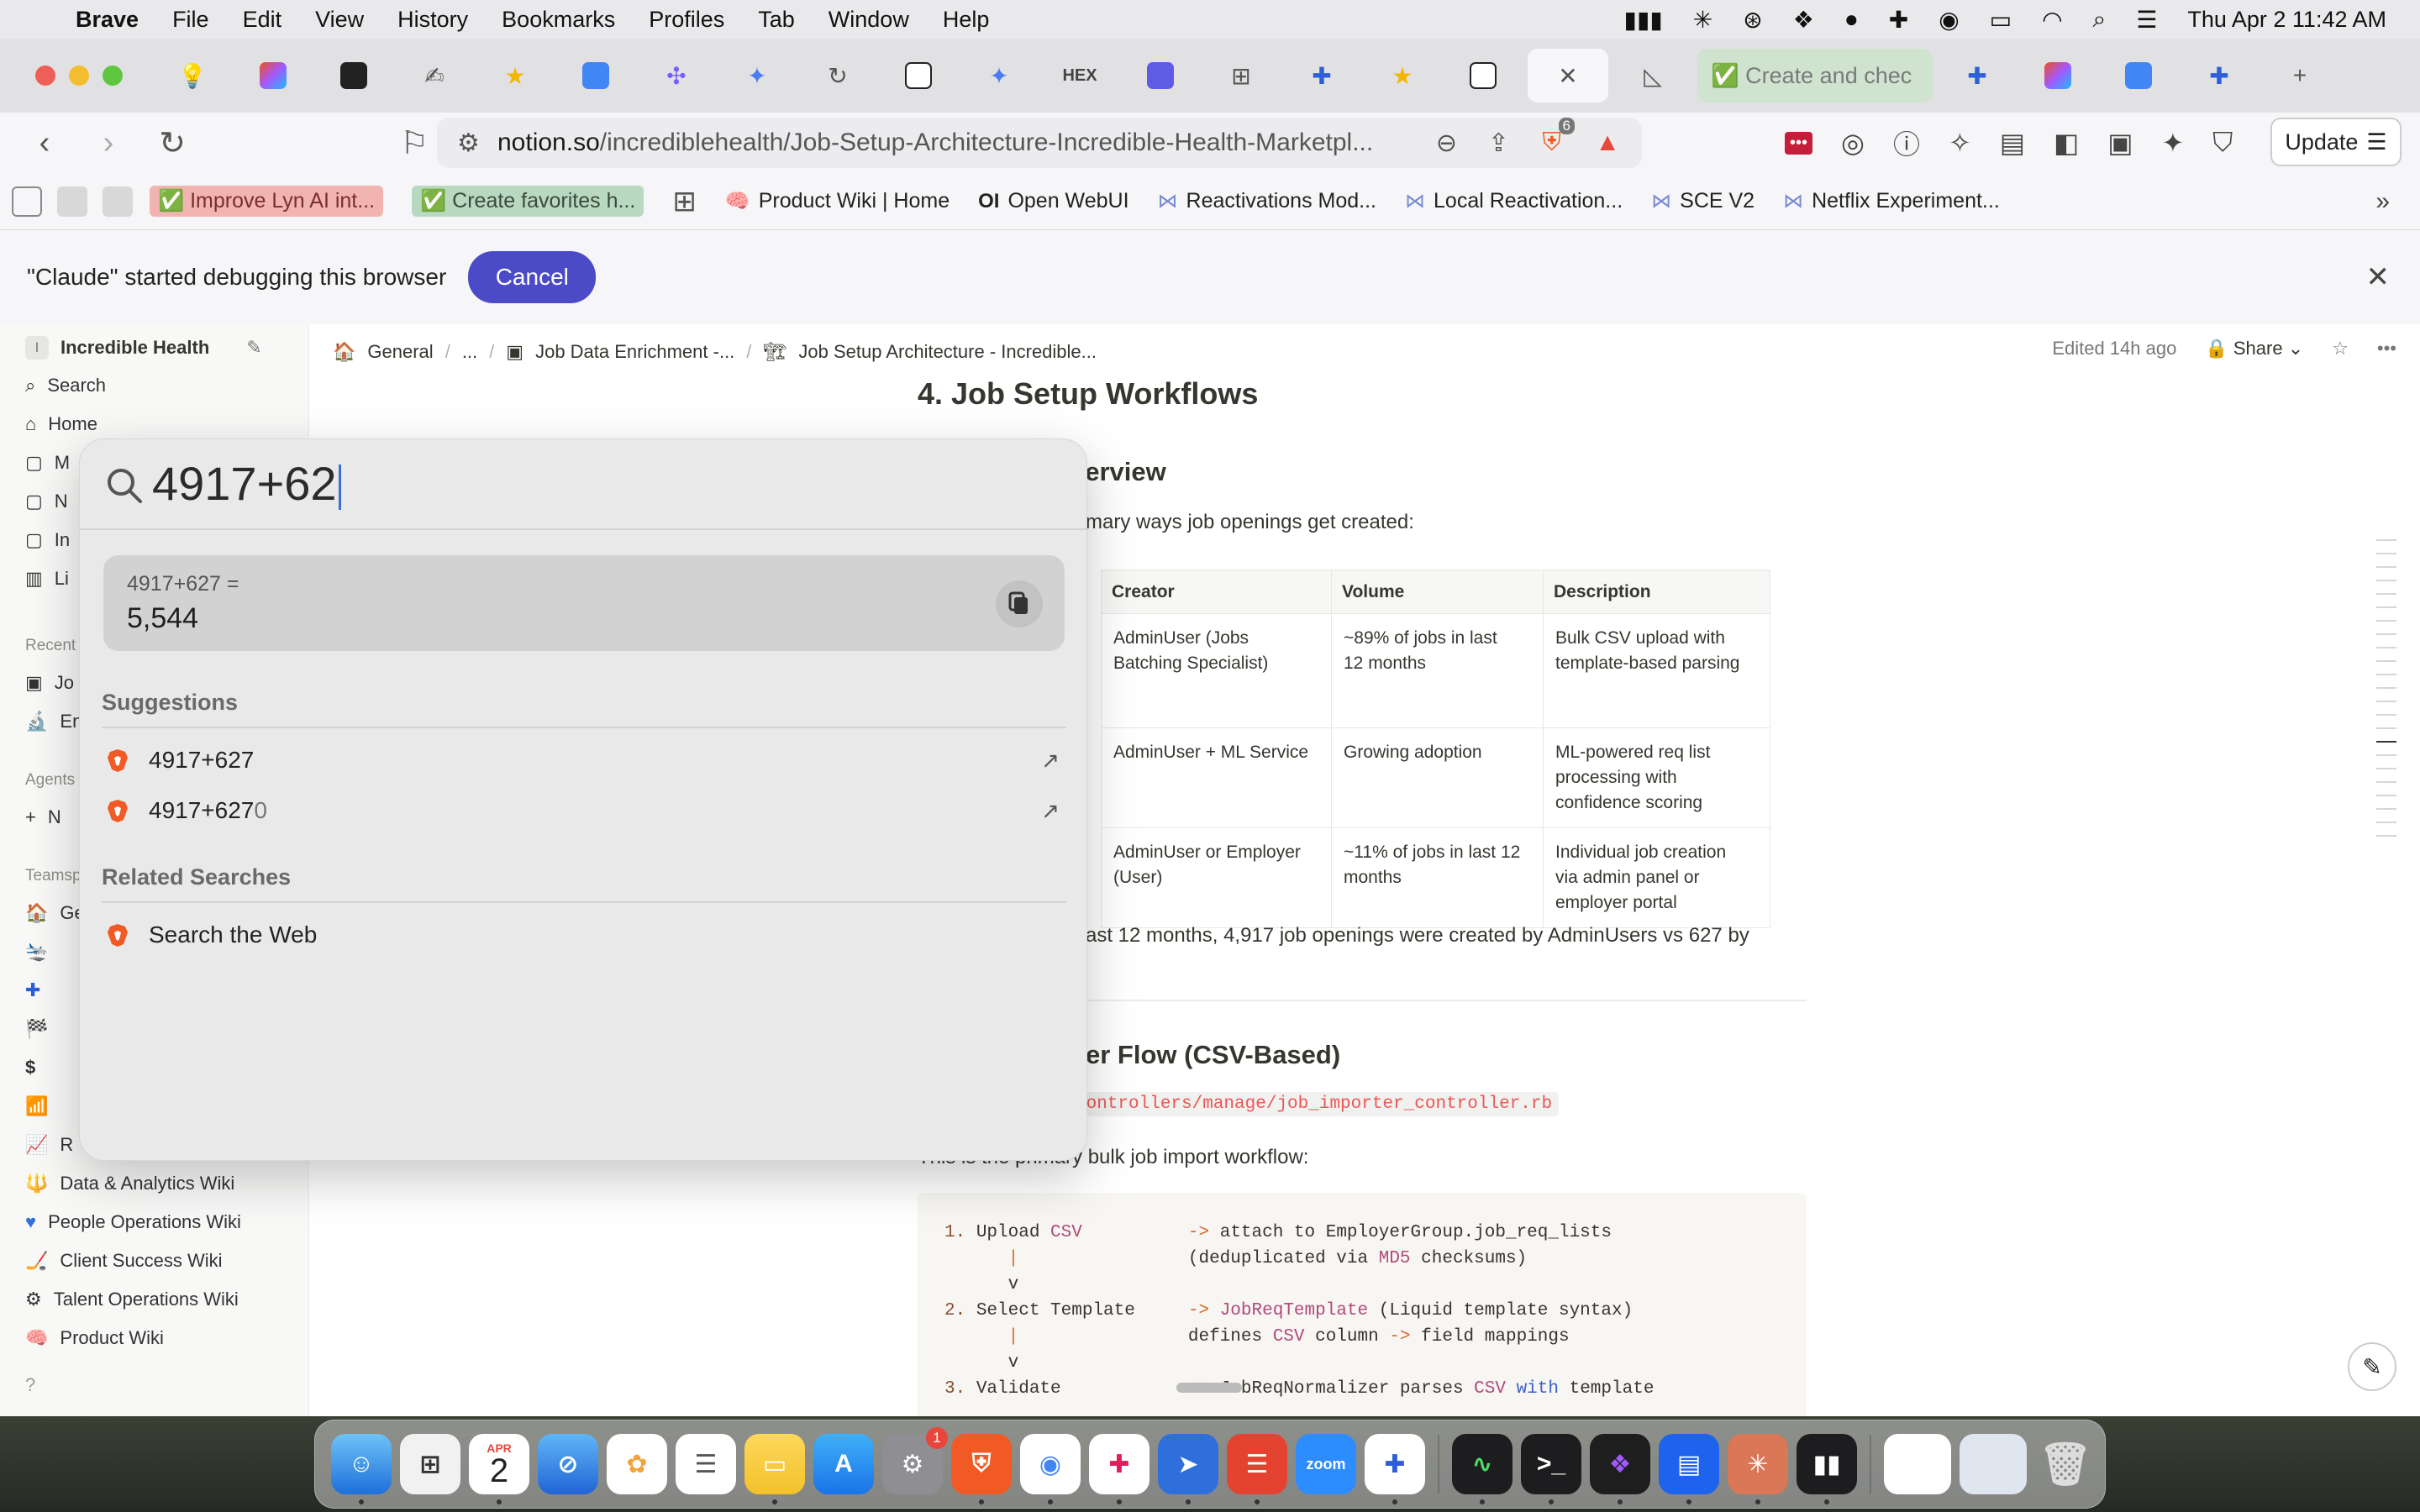 The width and height of the screenshot is (2420, 1512). I want to click on new-agent: + N, so click(43, 817).